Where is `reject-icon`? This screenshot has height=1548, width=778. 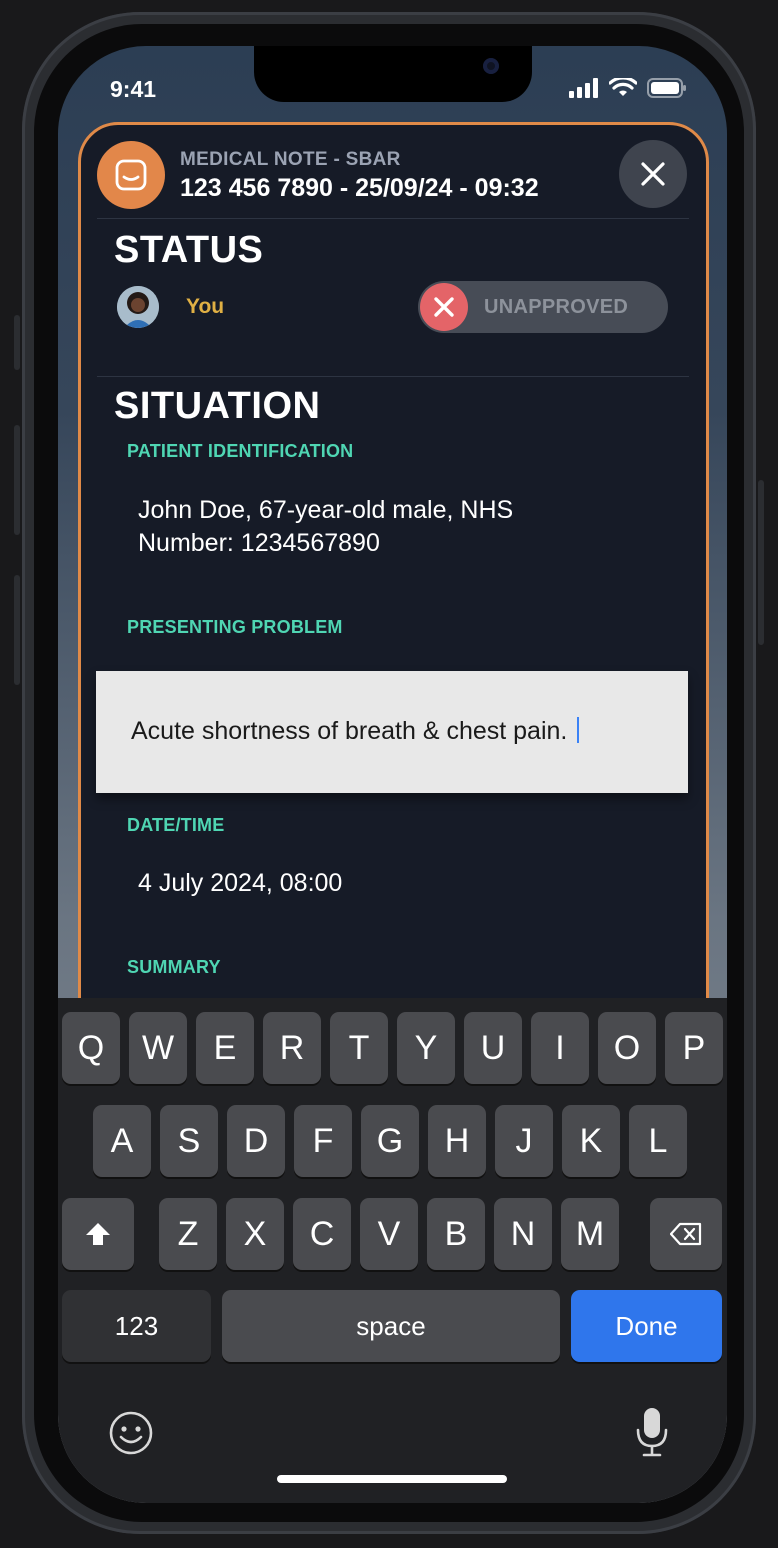
reject-icon is located at coordinates (444, 307).